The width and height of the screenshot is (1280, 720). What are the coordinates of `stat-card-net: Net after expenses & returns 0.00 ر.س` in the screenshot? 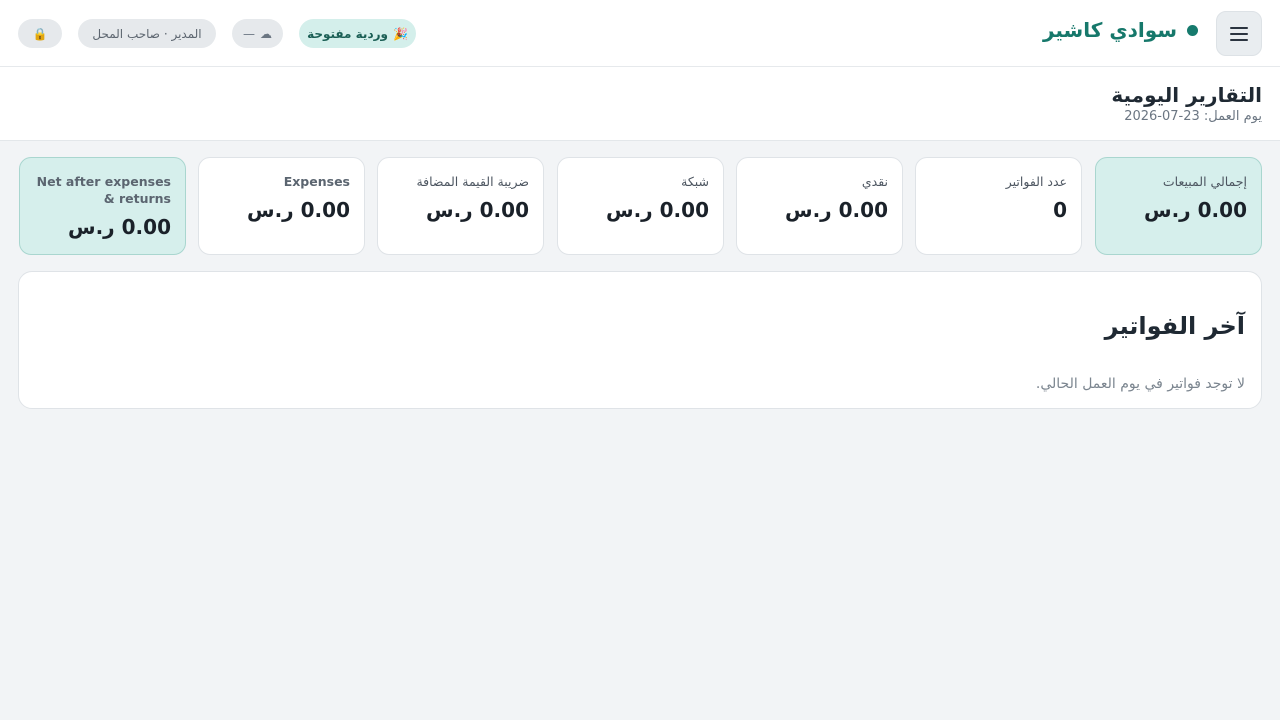 It's located at (102, 206).